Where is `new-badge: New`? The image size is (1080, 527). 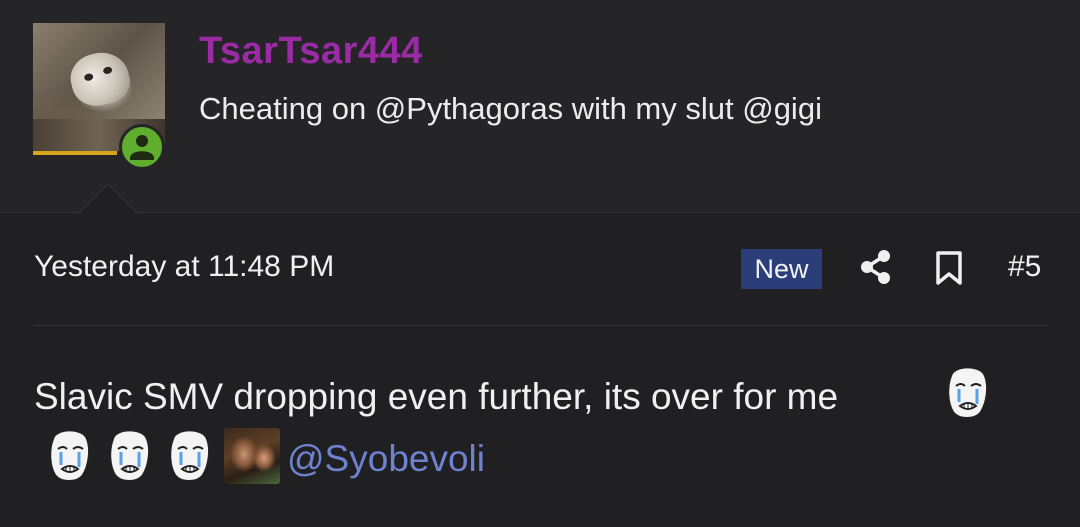
new-badge: New is located at coordinates (781, 269).